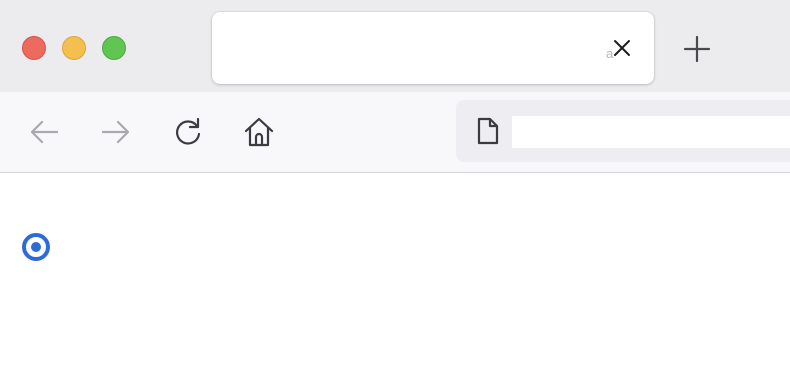  I want to click on active-tab: a, so click(433, 48).